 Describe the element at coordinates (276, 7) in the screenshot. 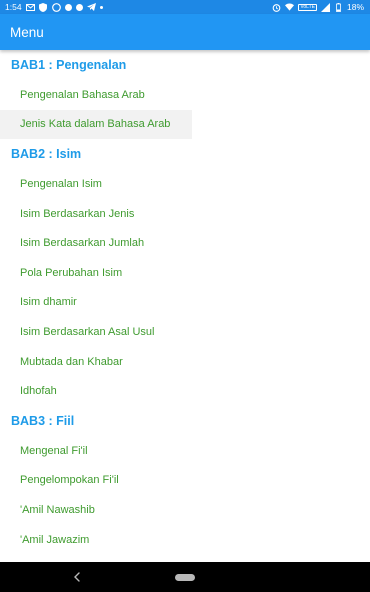

I see `alarm-icon` at that location.